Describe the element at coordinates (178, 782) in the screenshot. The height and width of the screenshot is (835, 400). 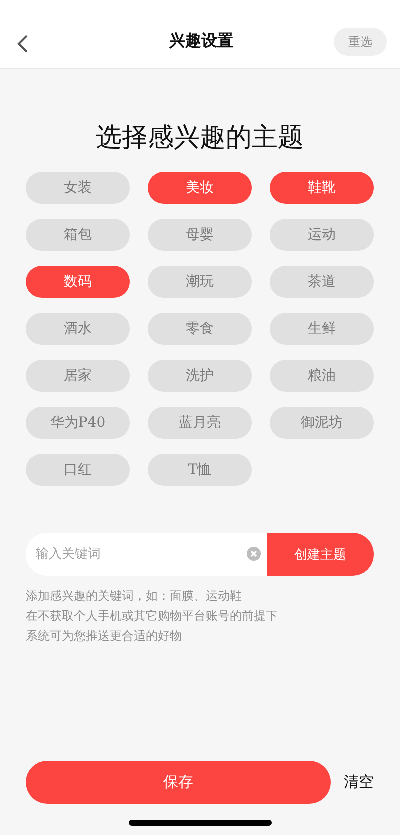
I see `save-button: 保存` at that location.